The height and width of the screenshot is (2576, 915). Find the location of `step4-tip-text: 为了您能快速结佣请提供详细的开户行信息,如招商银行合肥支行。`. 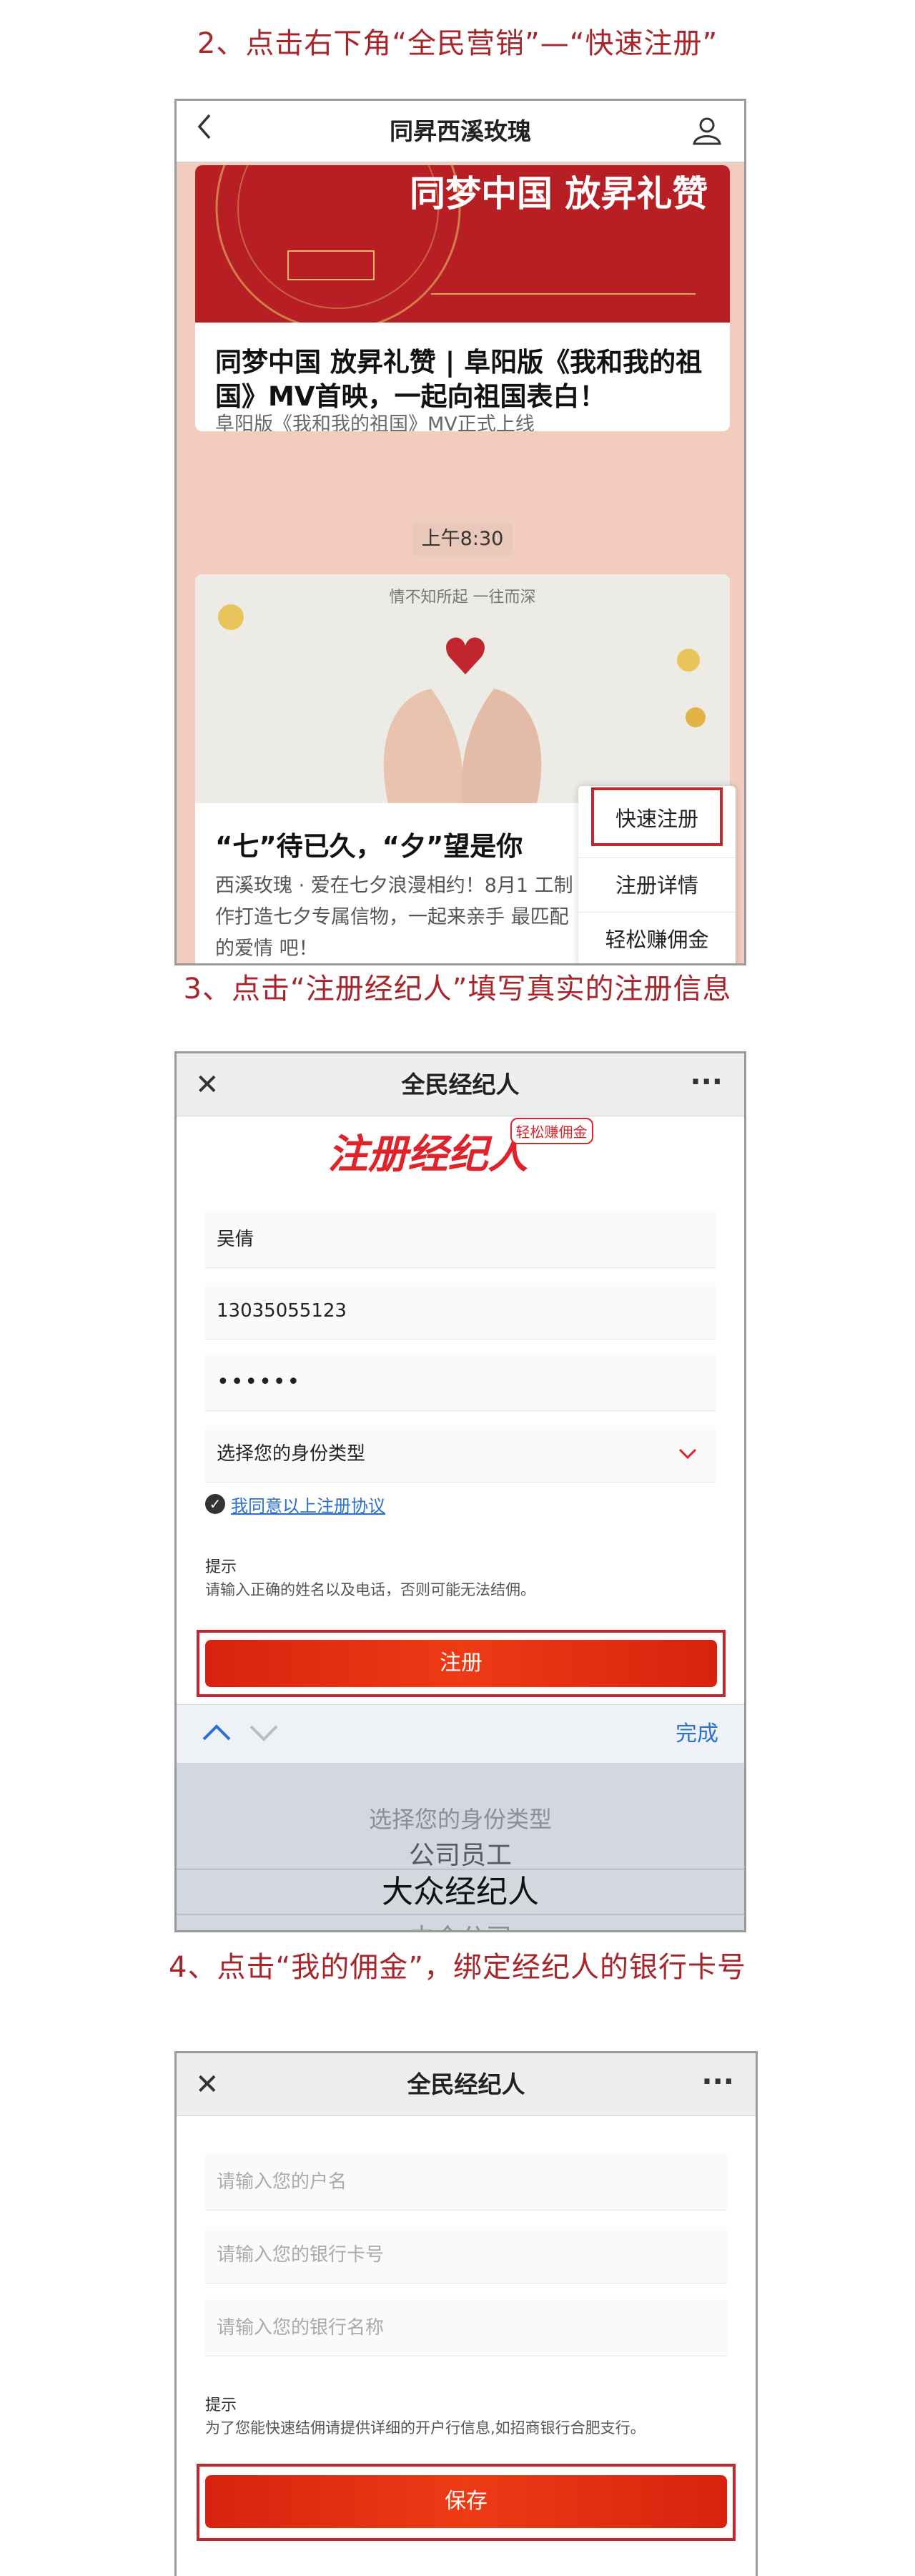

step4-tip-text: 为了您能快速结佣请提供详细的开户行信息,如招商银行合肥支行。 is located at coordinates (425, 2428).